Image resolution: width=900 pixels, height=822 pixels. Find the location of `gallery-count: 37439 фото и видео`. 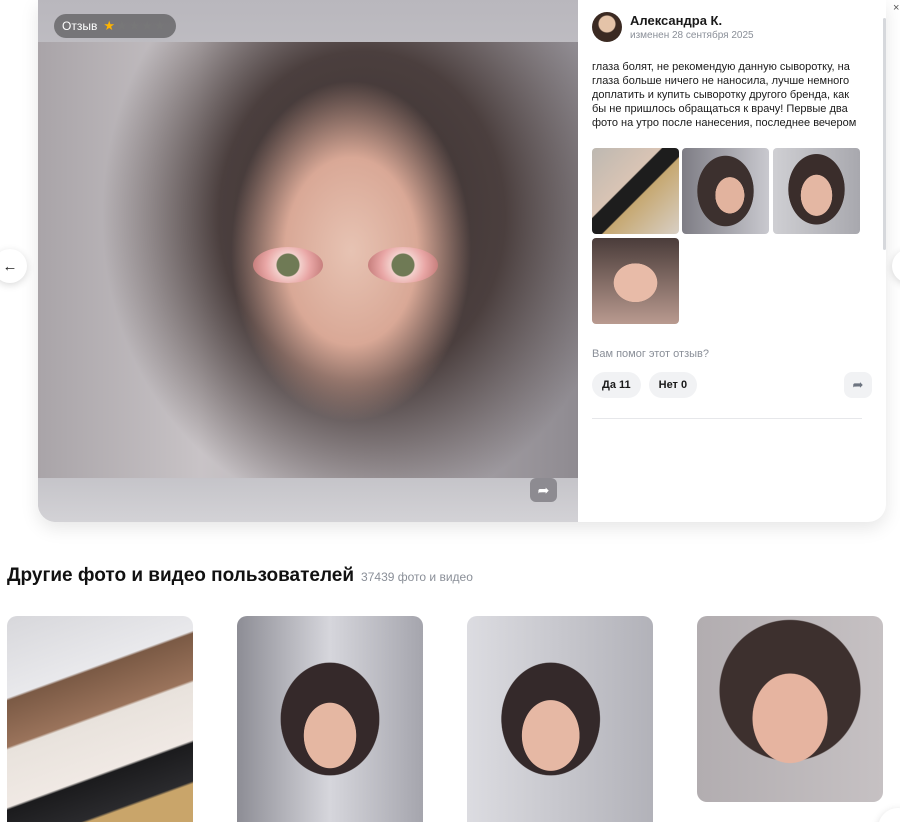

gallery-count: 37439 фото и видео is located at coordinates (417, 577).